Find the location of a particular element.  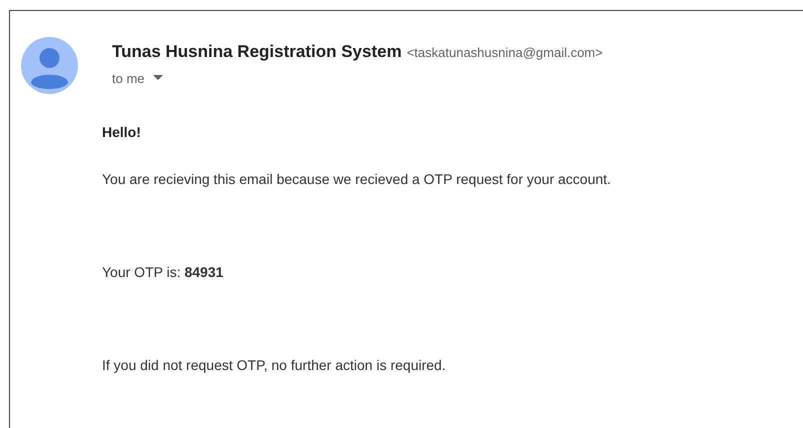

sender-address: <taskatunashusnina@gmail.com> is located at coordinates (504, 53).